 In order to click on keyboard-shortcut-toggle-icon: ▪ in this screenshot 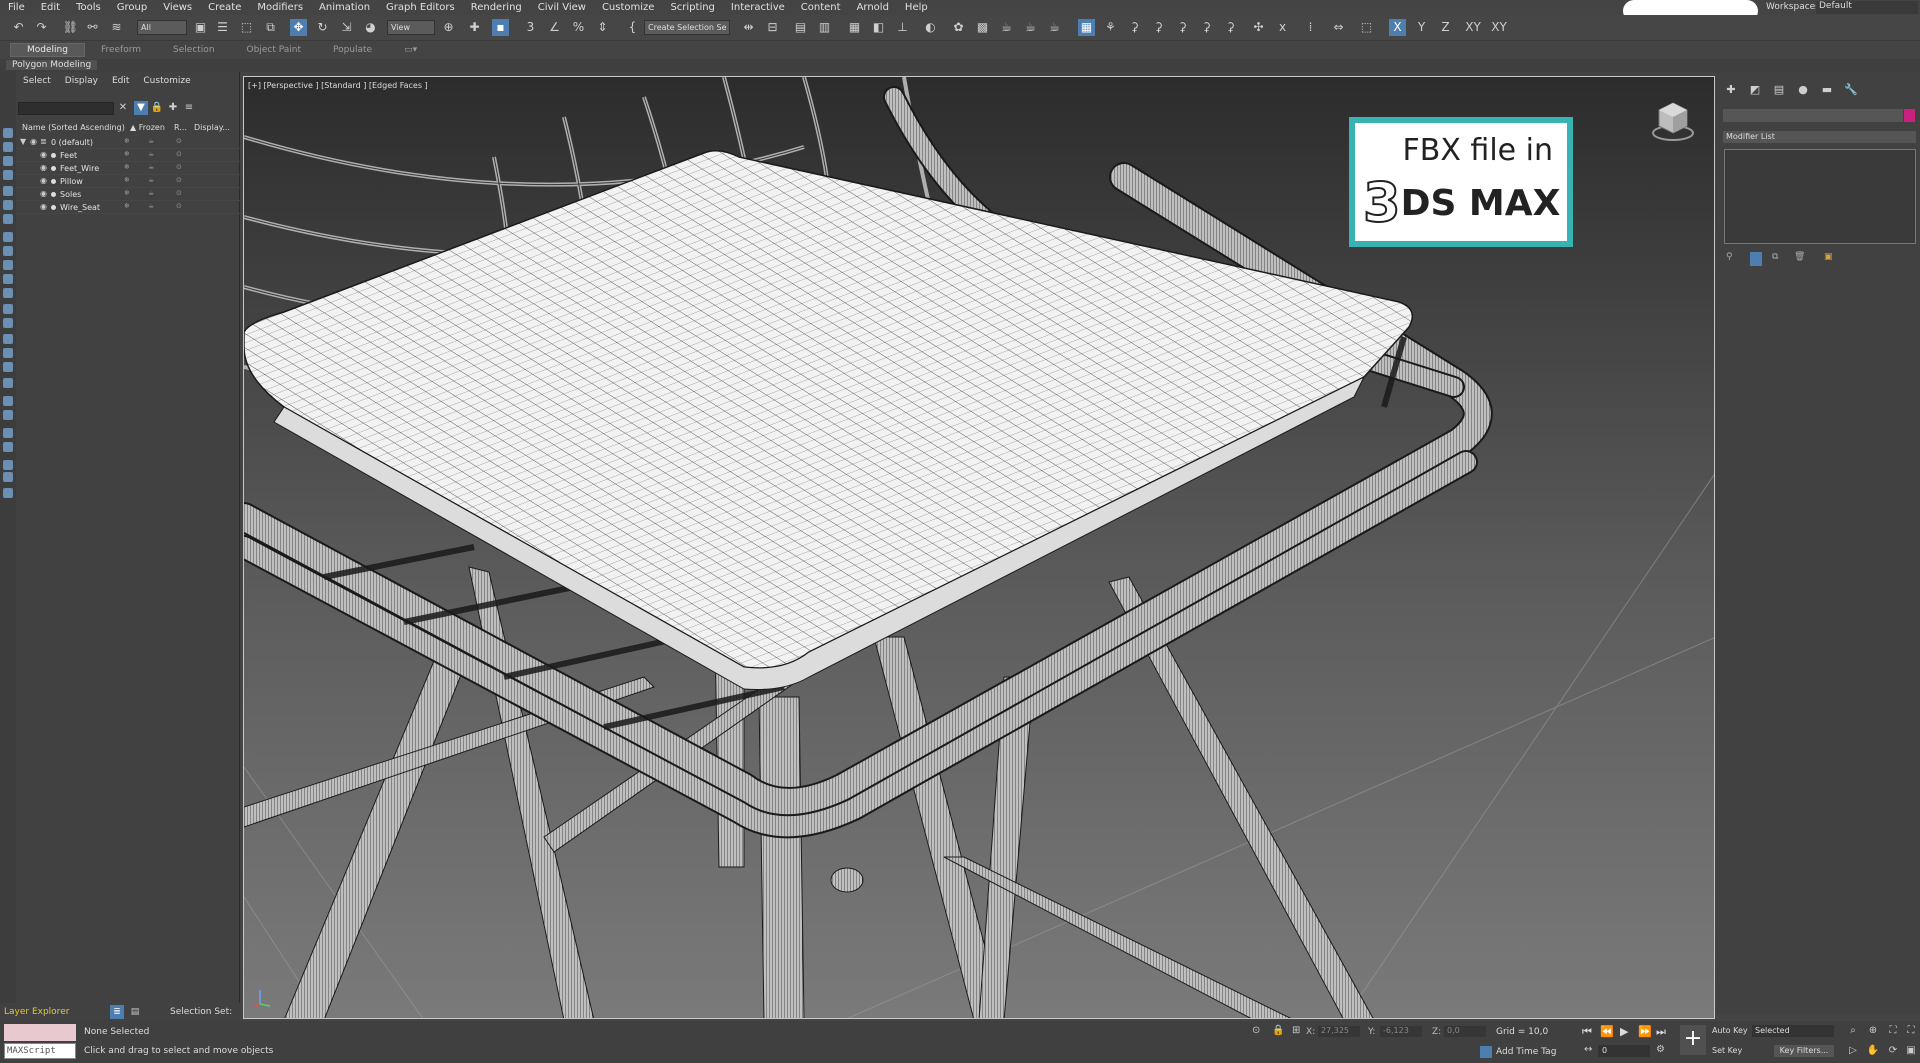, I will do `click(500, 27)`.